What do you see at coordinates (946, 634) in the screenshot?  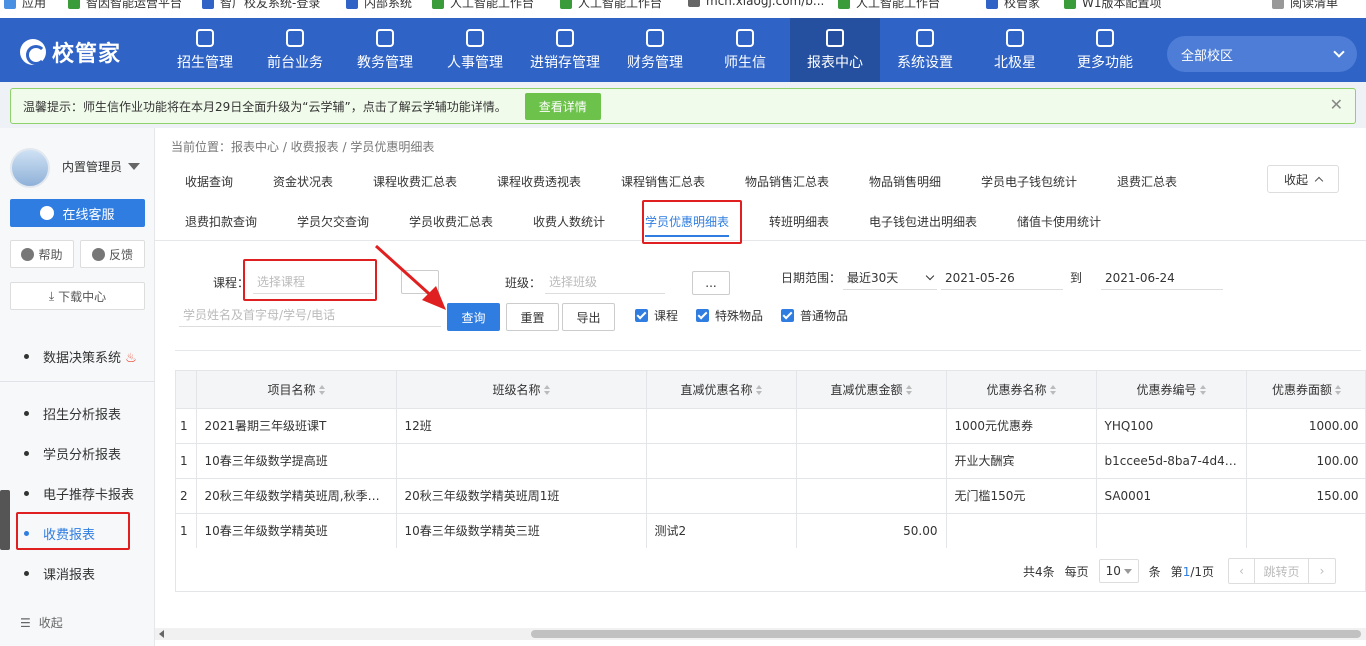 I see `scrollbar-thumb` at bounding box center [946, 634].